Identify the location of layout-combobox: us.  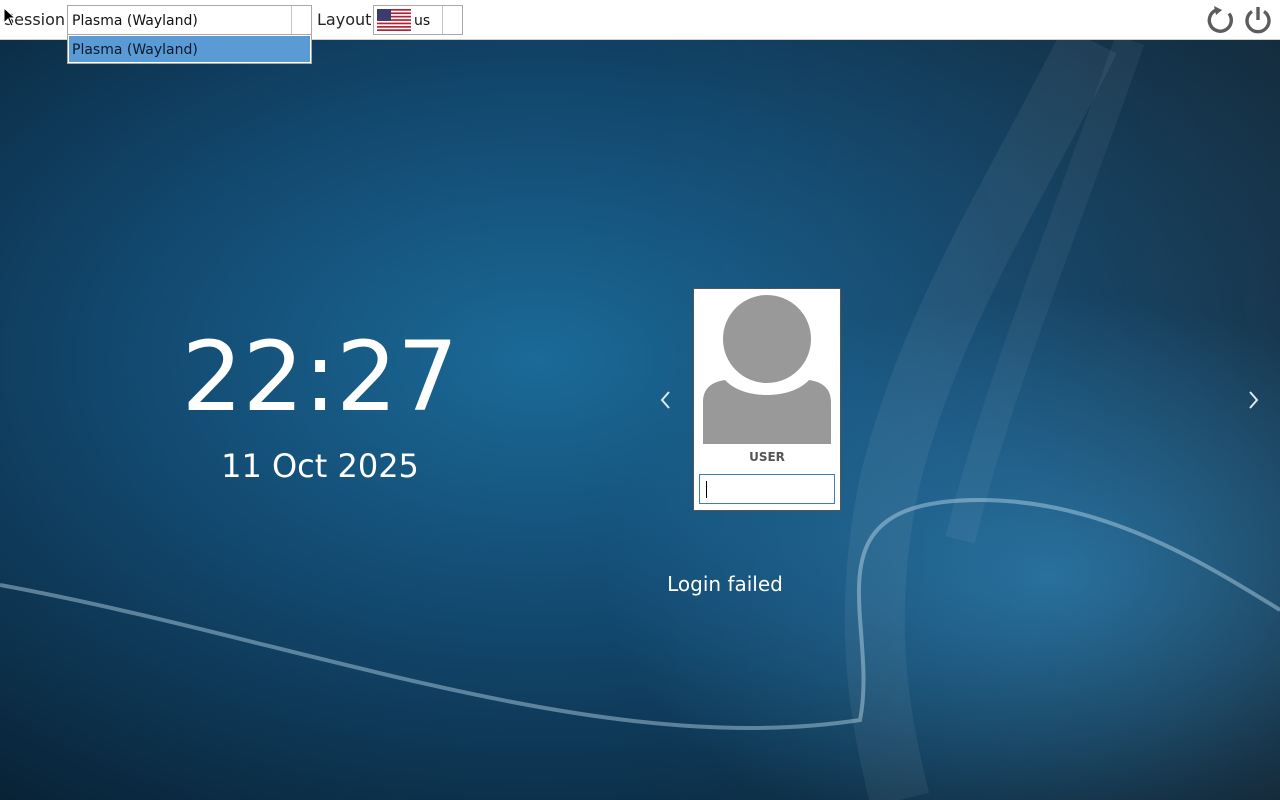
(418, 20).